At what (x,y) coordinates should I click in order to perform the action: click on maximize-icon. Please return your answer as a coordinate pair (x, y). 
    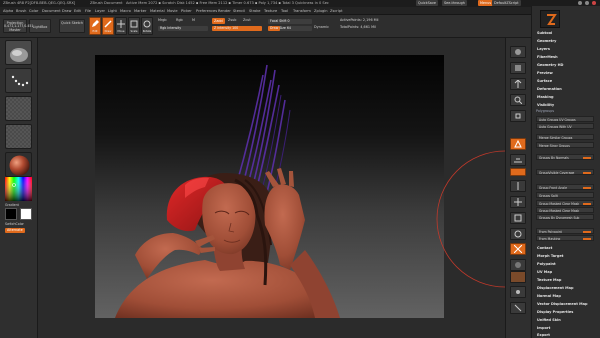
    Looking at the image, I should click on (587, 3).